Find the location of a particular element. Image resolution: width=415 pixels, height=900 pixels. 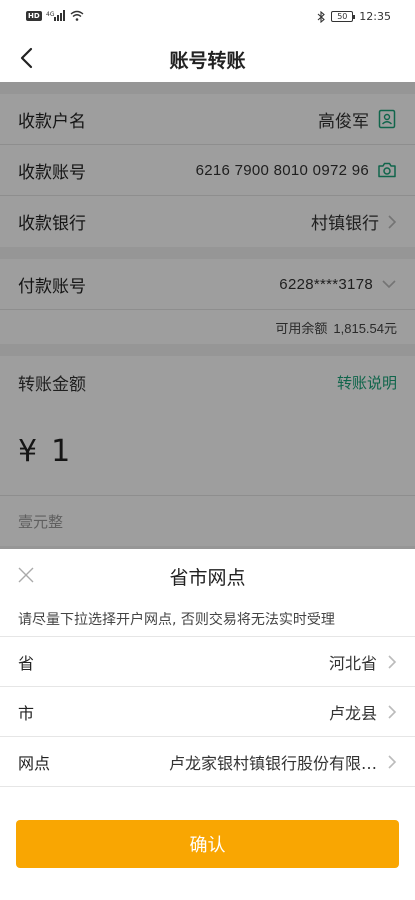

province-value: 河北省 is located at coordinates (352, 663).